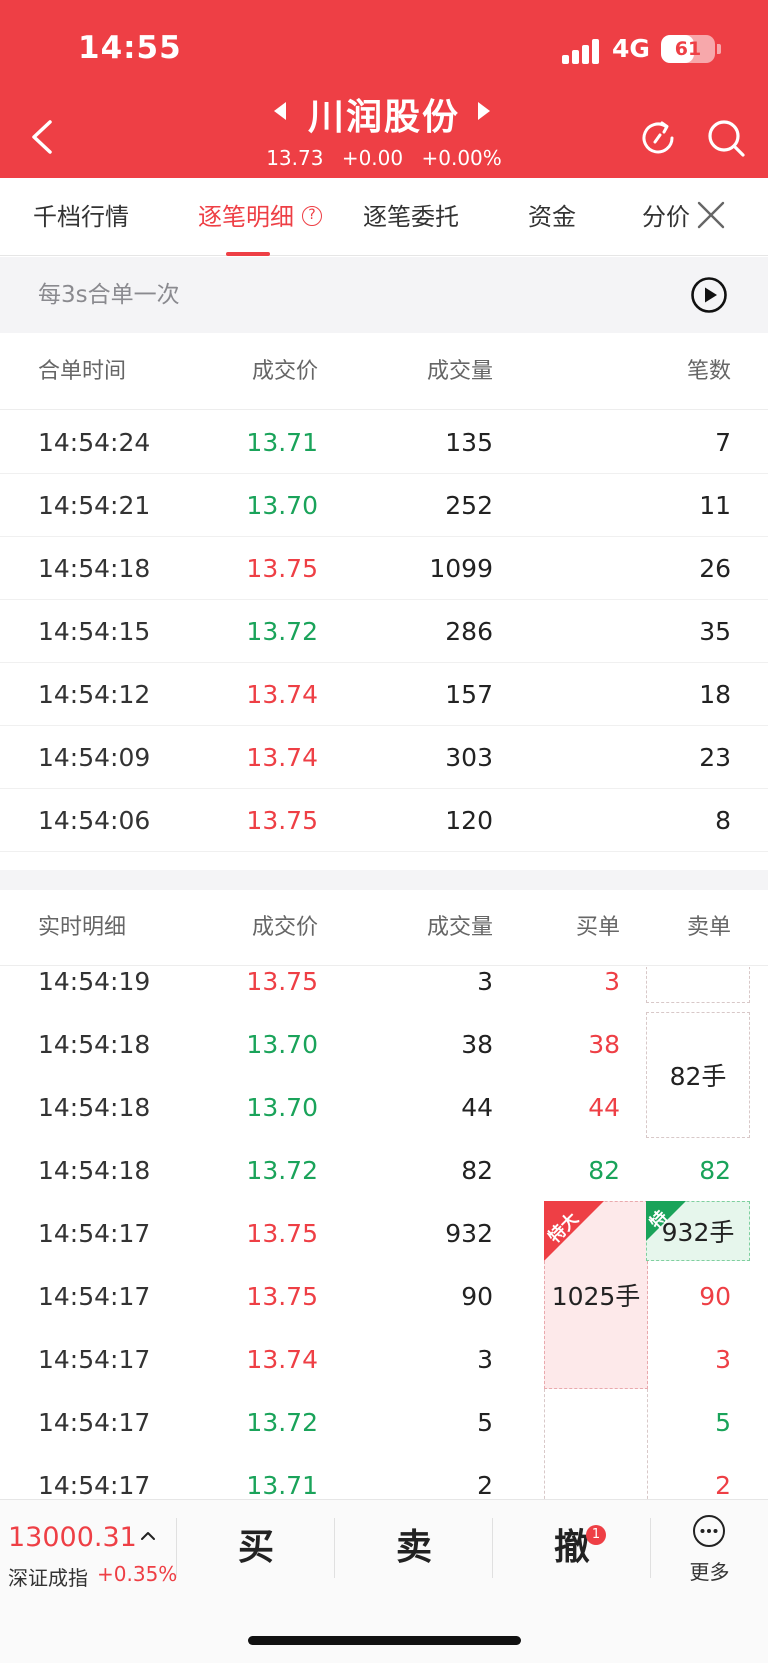 Image resolution: width=768 pixels, height=1663 pixels. What do you see at coordinates (461, 158) in the screenshot?
I see `price-change-pct: +0.00%` at bounding box center [461, 158].